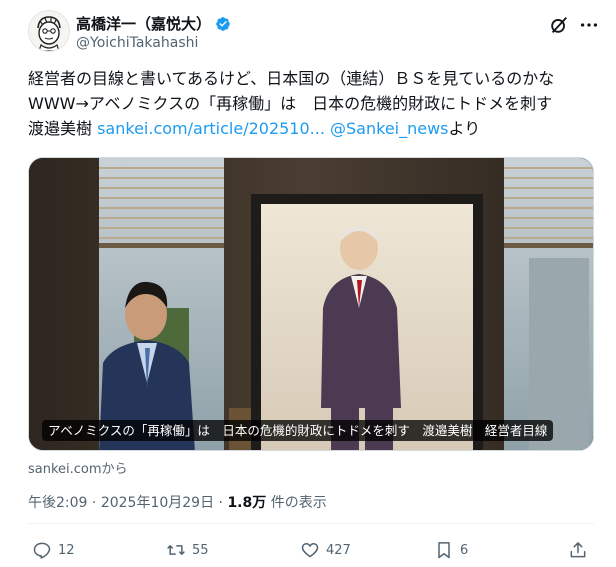  I want to click on verified-badge-icon, so click(223, 23).